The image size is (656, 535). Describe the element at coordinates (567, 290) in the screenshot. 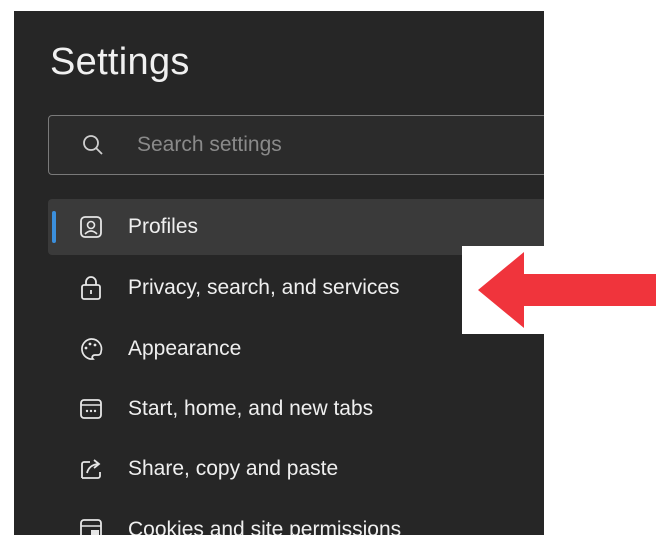

I see `red-arrow-annotation` at that location.